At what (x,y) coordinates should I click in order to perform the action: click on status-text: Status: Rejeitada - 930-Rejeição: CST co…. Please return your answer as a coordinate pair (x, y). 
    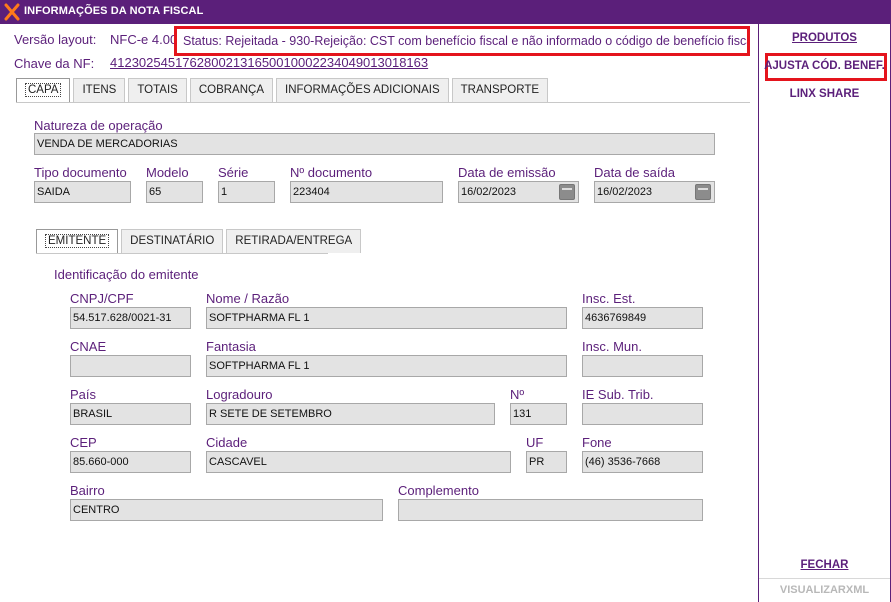
    Looking at the image, I should click on (466, 41).